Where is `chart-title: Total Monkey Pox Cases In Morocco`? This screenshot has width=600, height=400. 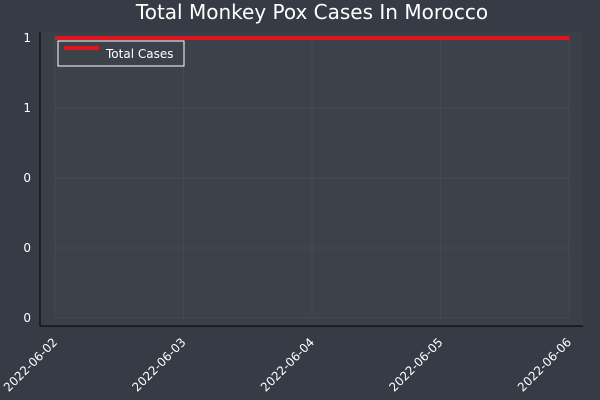 chart-title: Total Monkey Pox Cases In Morocco is located at coordinates (311, 12).